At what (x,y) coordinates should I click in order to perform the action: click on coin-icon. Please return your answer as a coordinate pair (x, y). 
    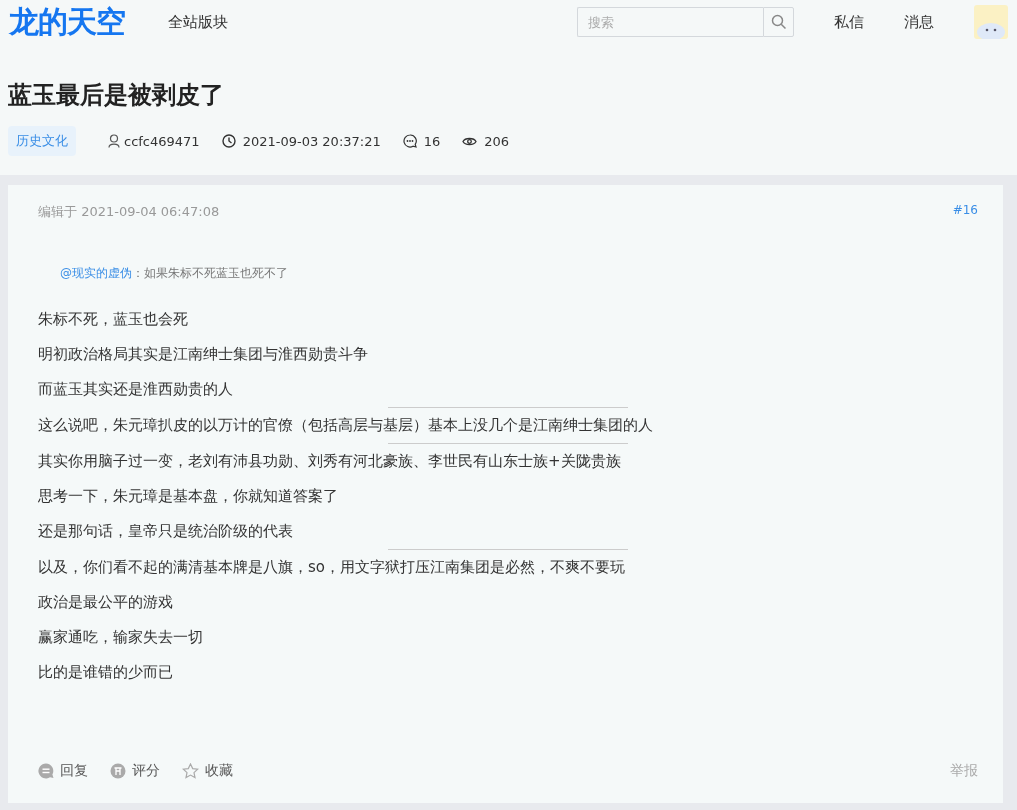
    Looking at the image, I should click on (118, 771).